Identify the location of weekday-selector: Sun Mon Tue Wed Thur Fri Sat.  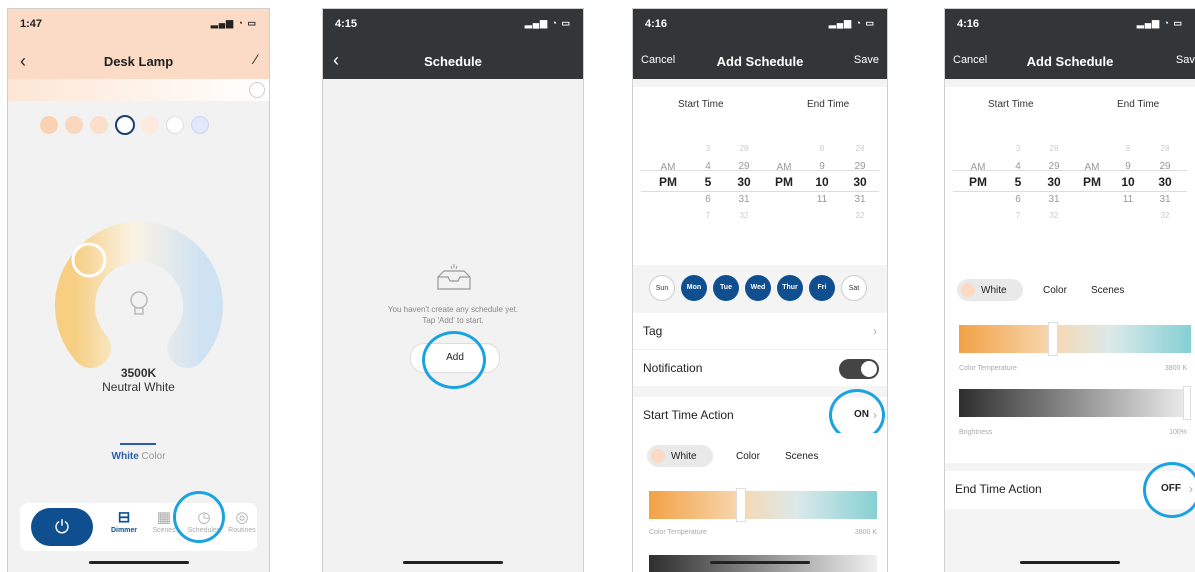
(760, 289).